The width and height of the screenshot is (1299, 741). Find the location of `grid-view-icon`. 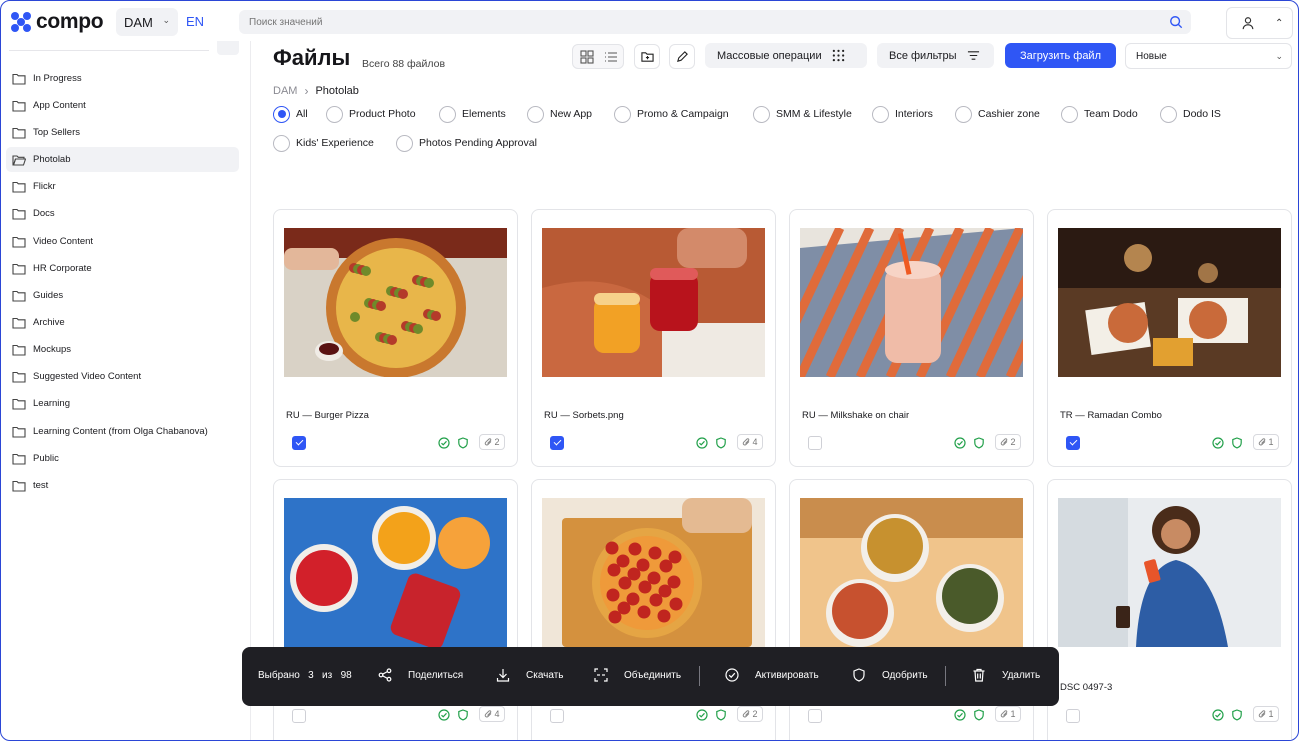

grid-view-icon is located at coordinates (587, 57).